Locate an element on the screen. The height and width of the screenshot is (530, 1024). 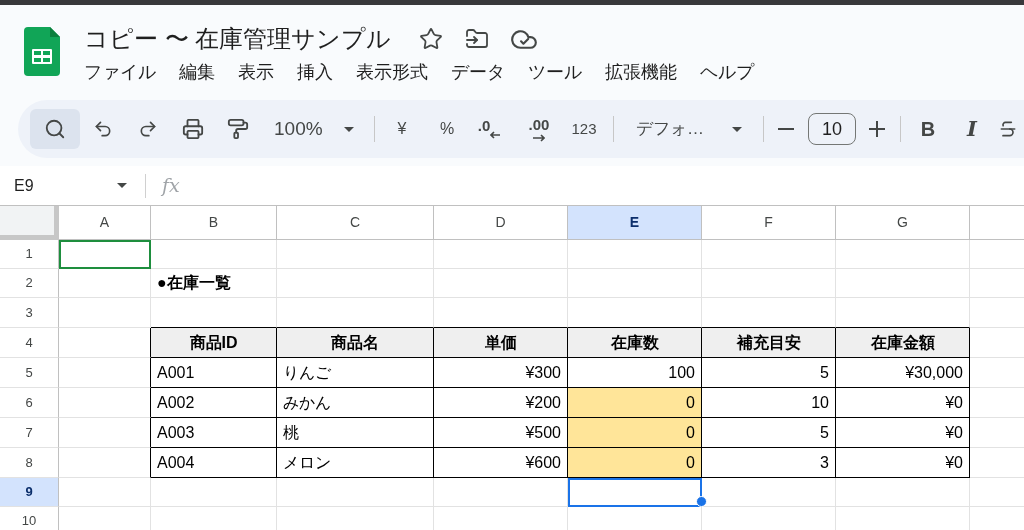
row-header: 1 is located at coordinates (29, 254).